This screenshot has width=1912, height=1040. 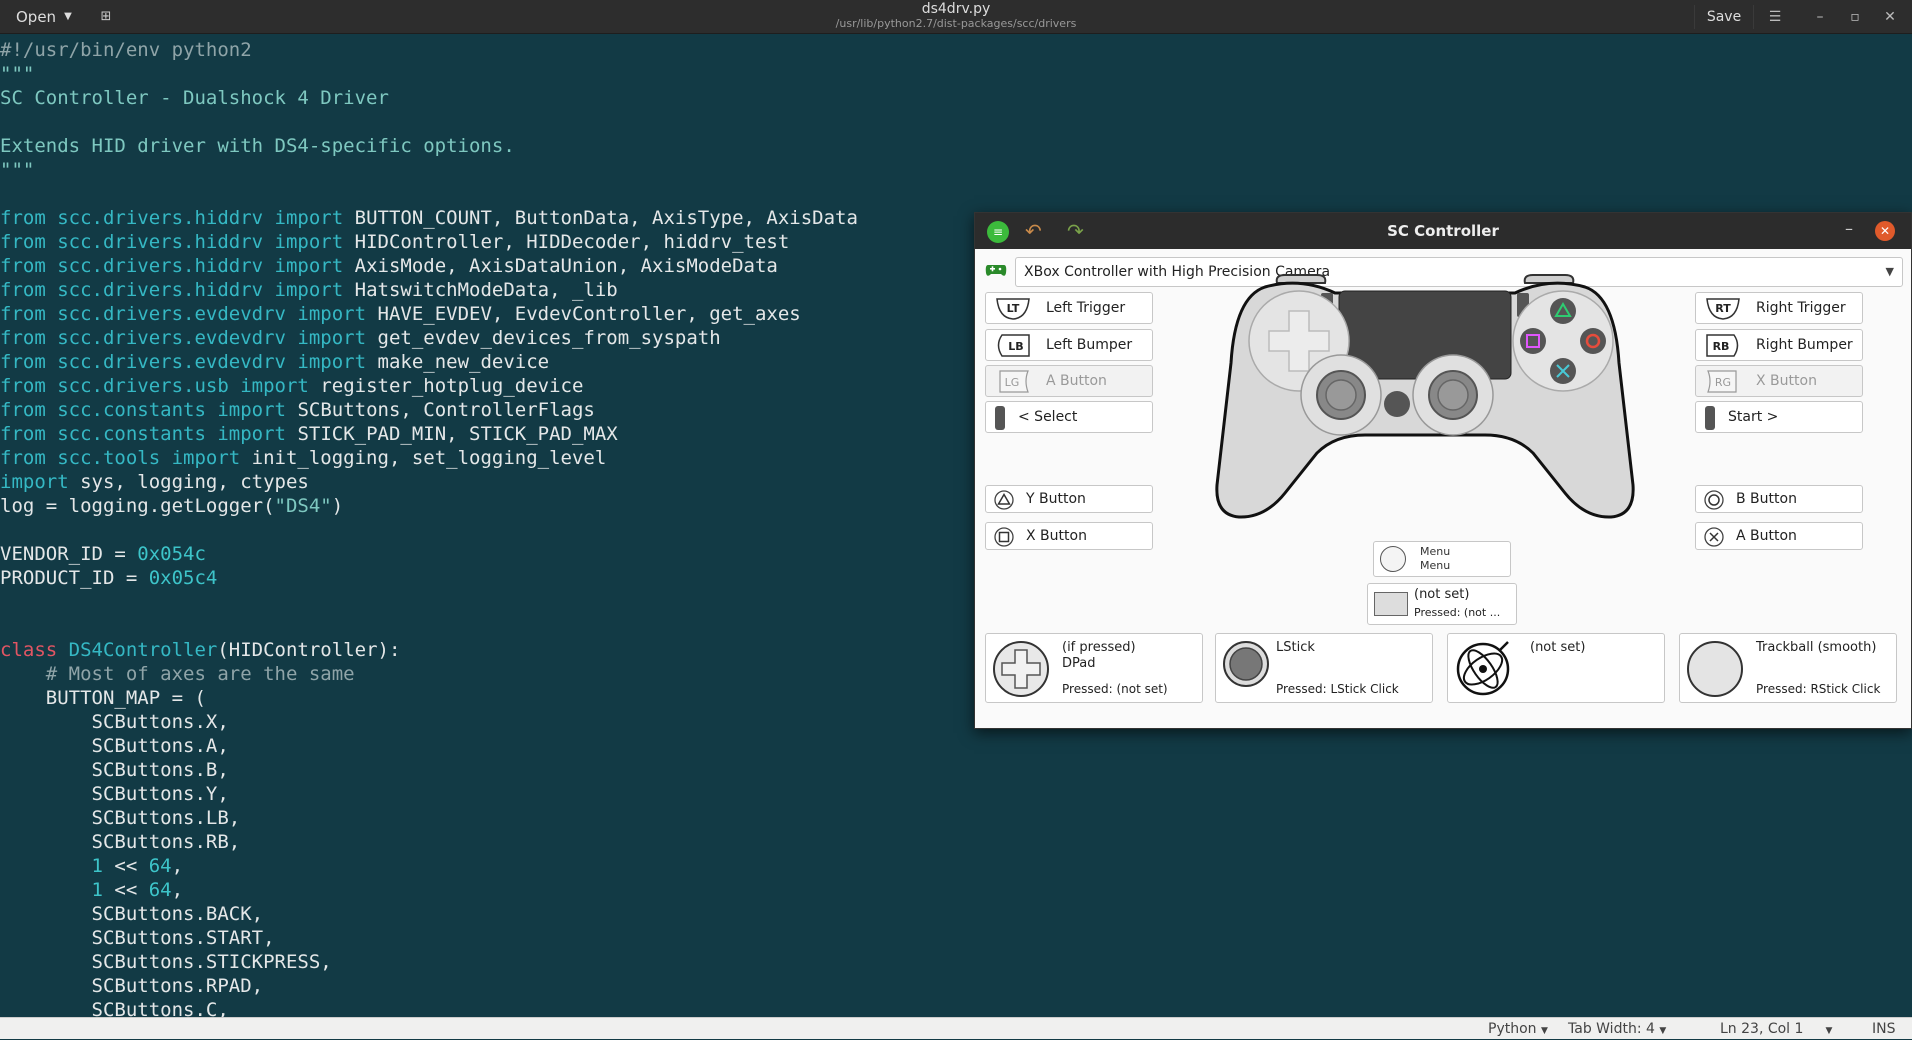 I want to click on a-button: A Button, so click(x=1779, y=536).